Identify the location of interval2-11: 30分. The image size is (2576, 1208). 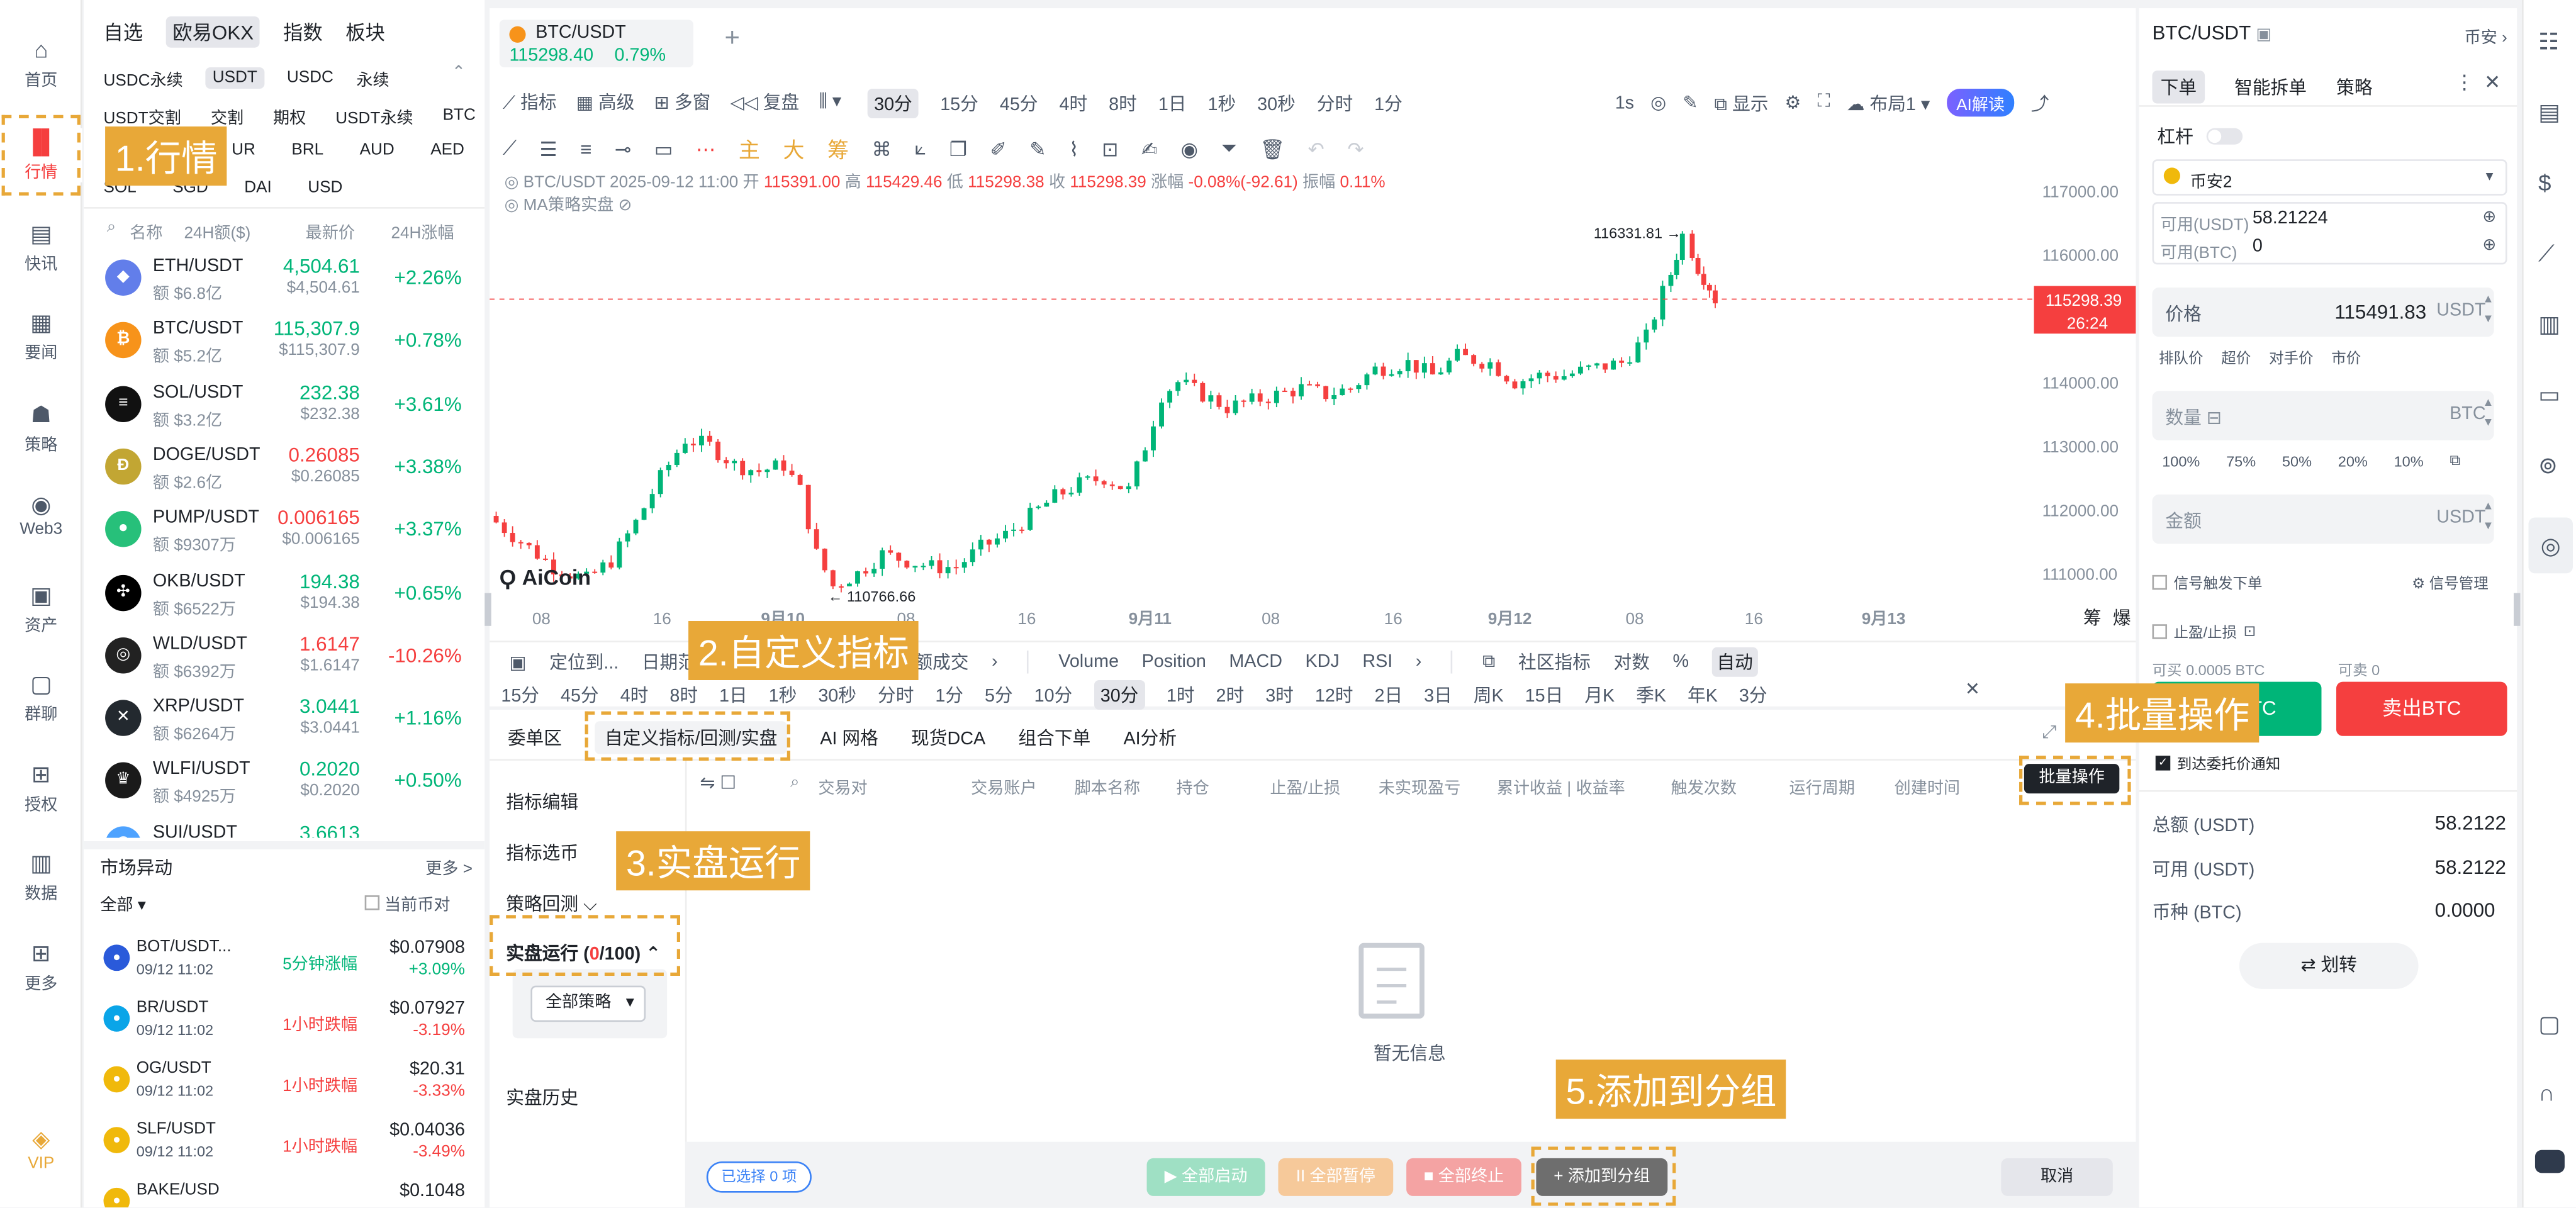
(1119, 695).